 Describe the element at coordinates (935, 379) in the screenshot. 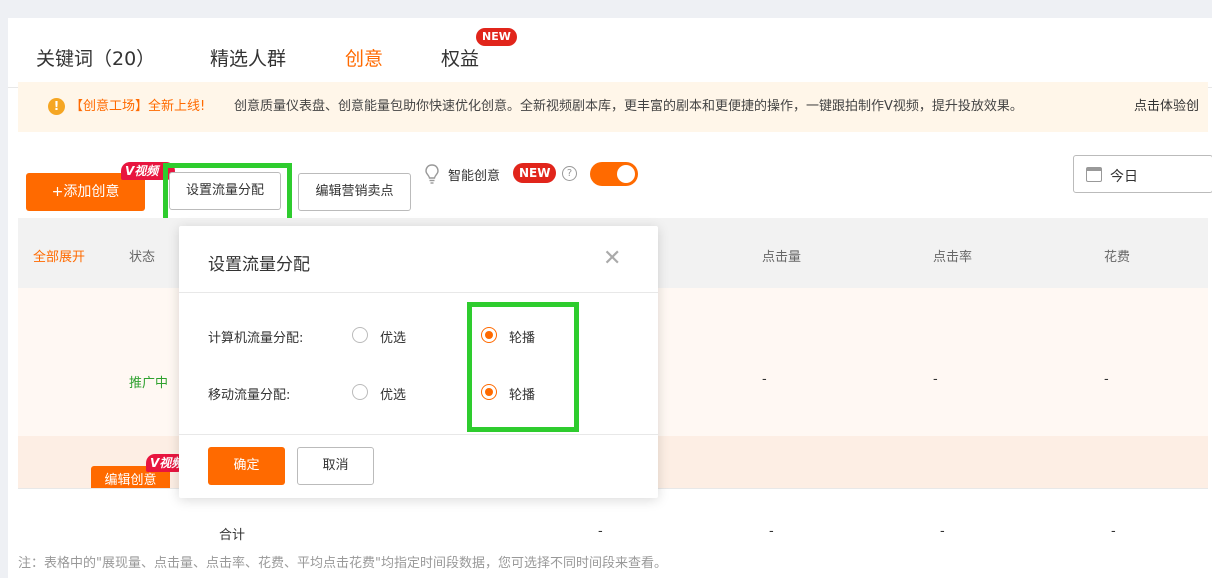

I see `row-ctr: -` at that location.